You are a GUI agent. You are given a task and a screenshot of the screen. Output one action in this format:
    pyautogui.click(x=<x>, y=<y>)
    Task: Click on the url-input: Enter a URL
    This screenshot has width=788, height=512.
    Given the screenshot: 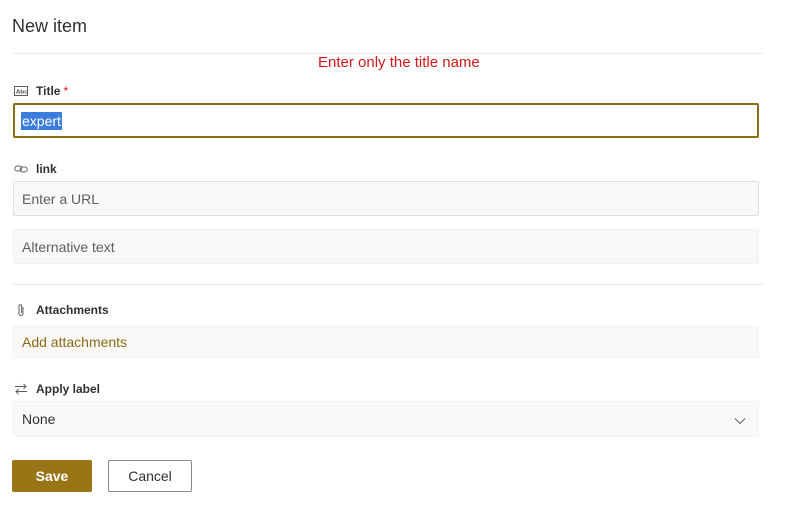 What is the action you would take?
    pyautogui.click(x=386, y=198)
    